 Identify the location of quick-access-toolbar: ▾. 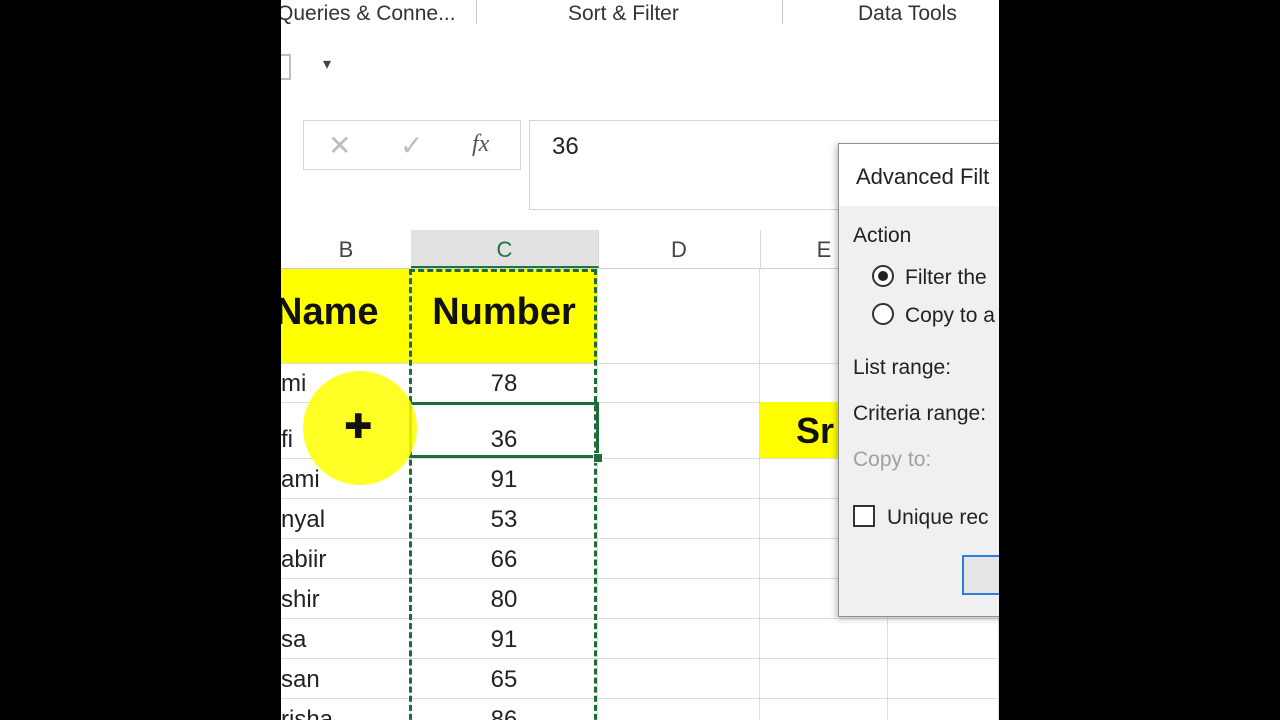
(640, 70).